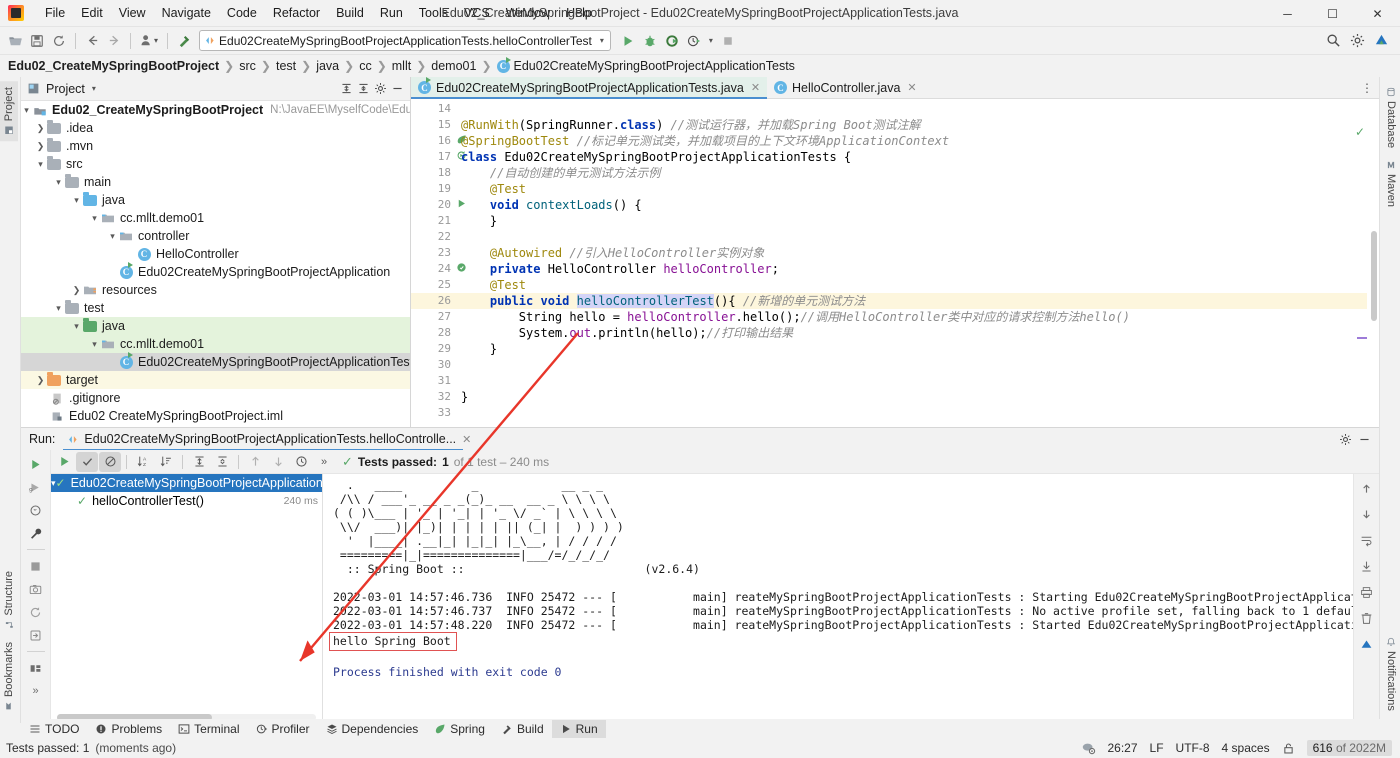  I want to click on minimize-button: ─, so click(1287, 13).